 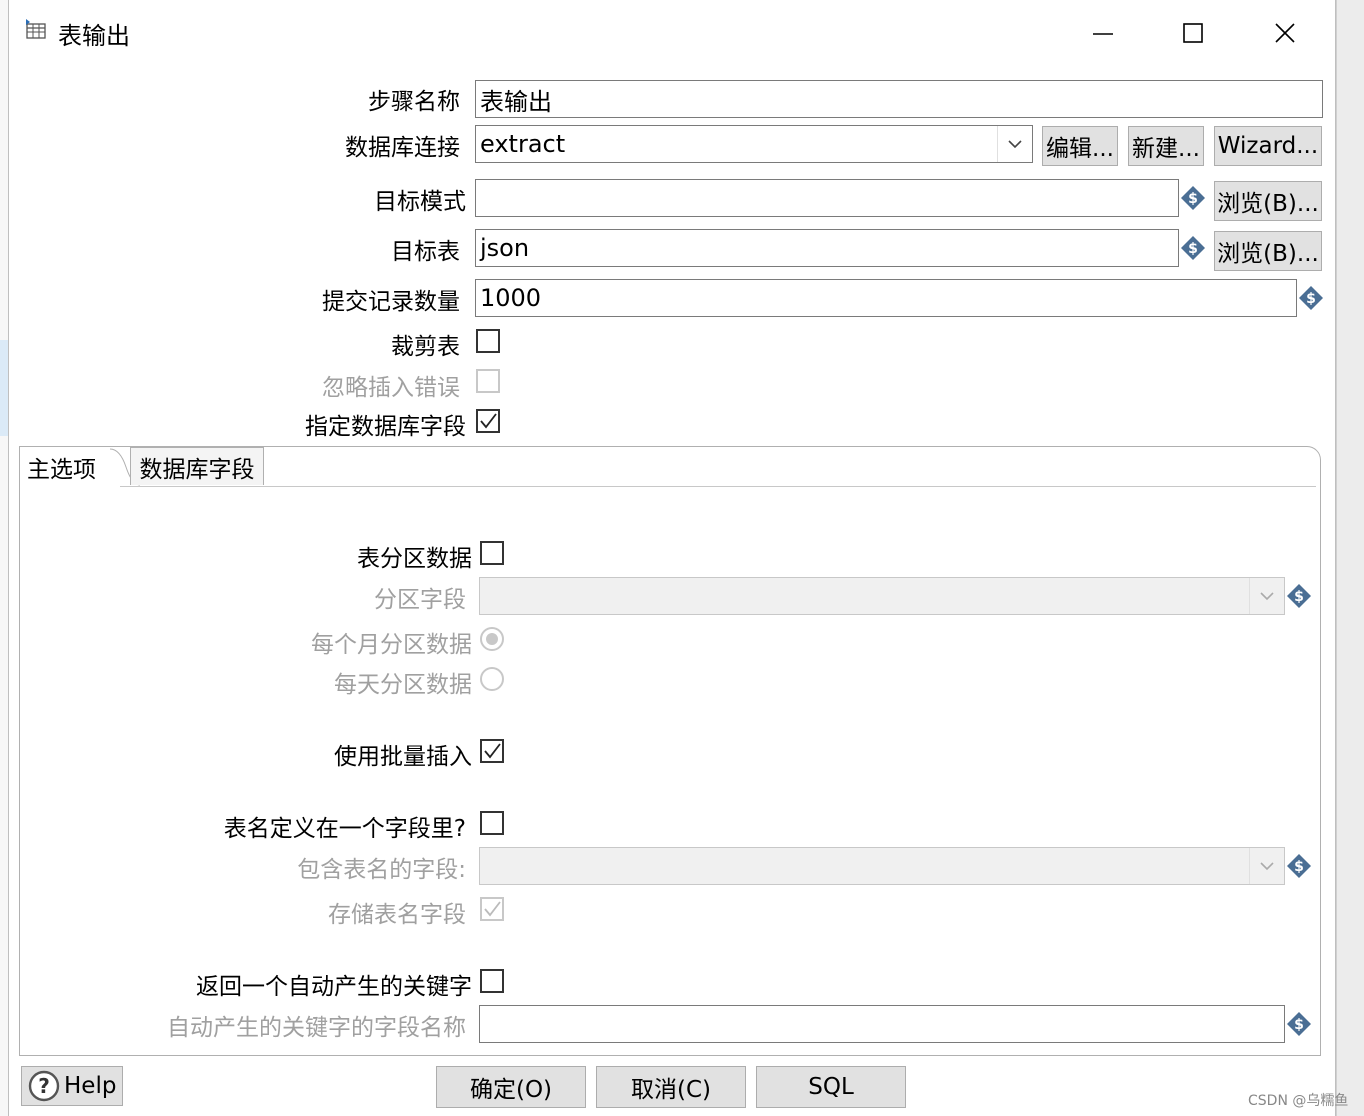 What do you see at coordinates (36, 29) in the screenshot?
I see `table-output-icon` at bounding box center [36, 29].